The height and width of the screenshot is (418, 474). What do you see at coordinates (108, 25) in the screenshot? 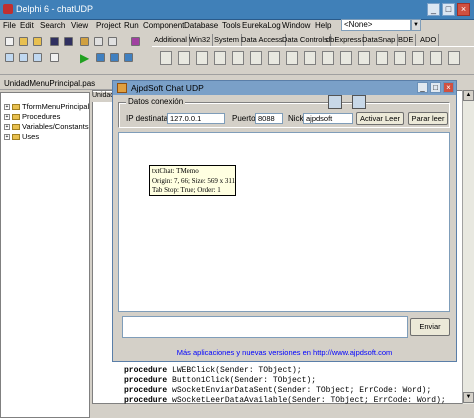
I see `menu-project: Project` at bounding box center [108, 25].